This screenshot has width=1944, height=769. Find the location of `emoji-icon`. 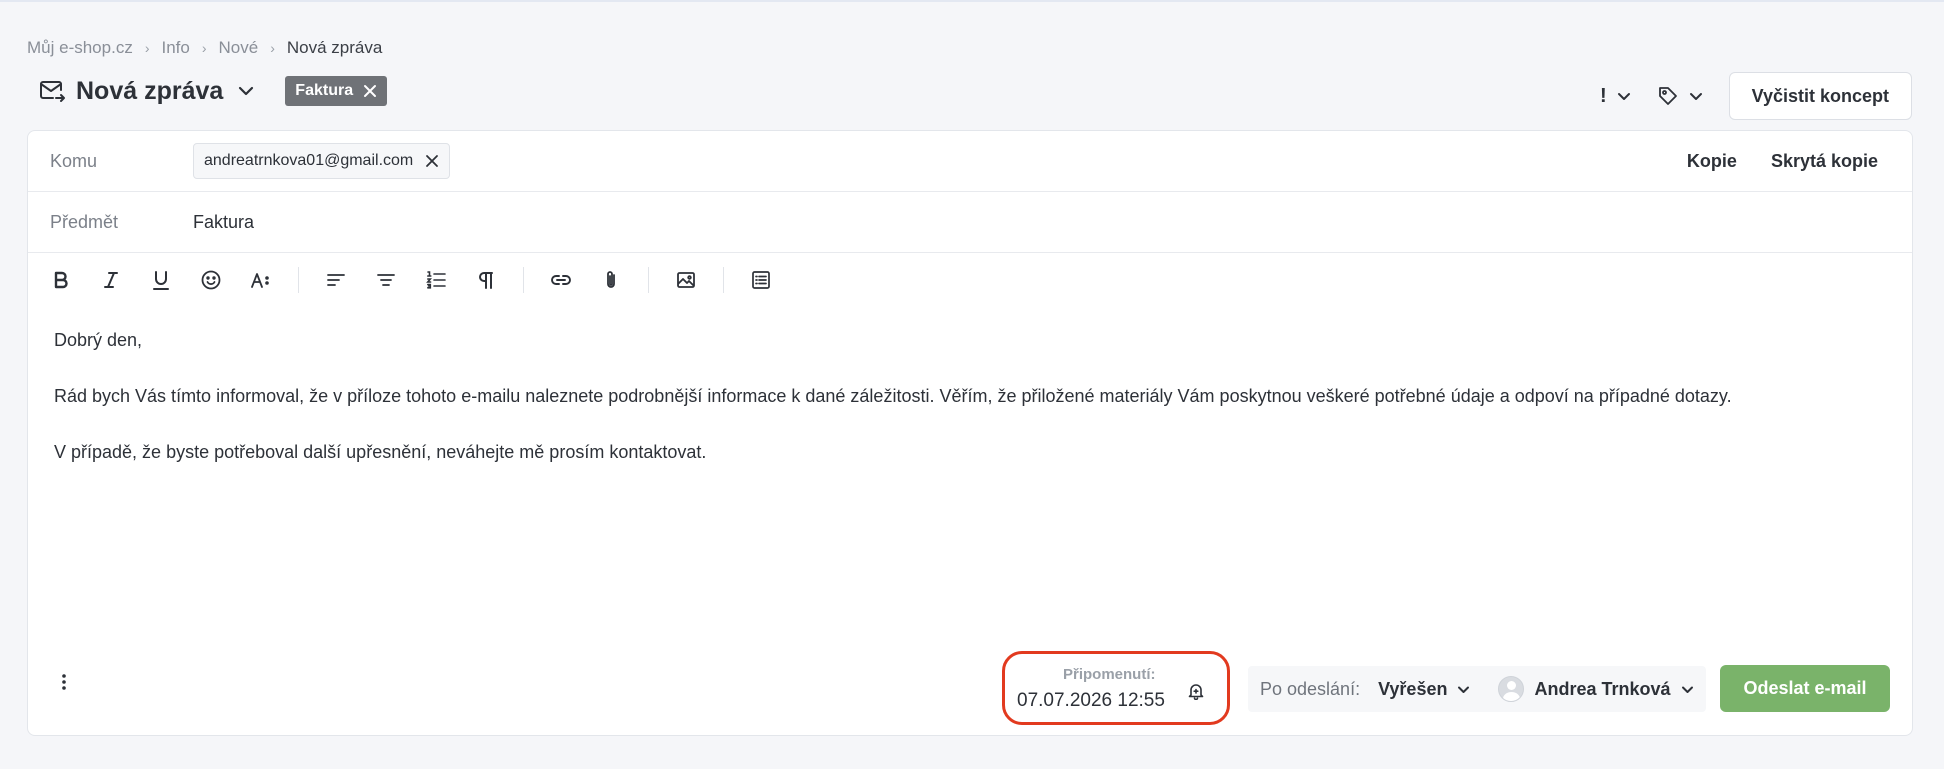

emoji-icon is located at coordinates (211, 280).